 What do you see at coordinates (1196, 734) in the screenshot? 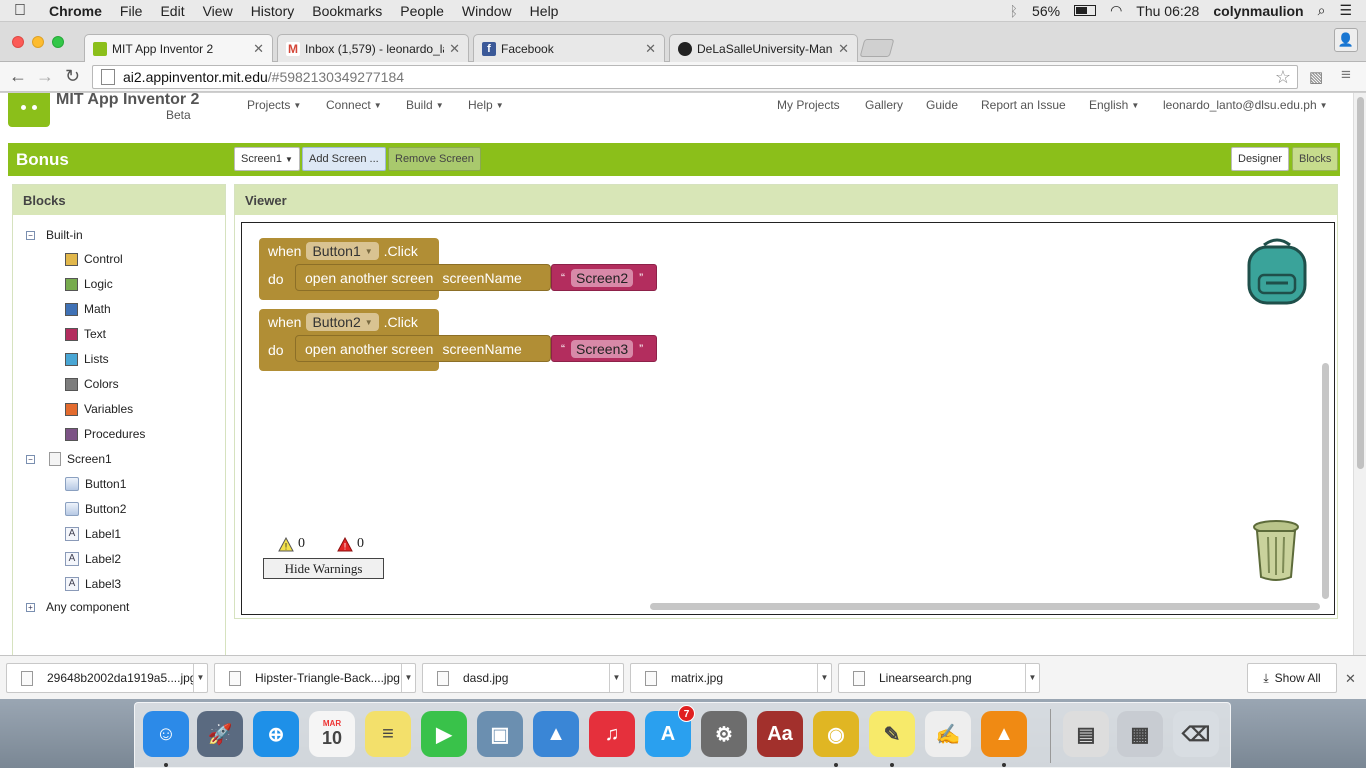
I see `trash-icon: ⌫` at bounding box center [1196, 734].